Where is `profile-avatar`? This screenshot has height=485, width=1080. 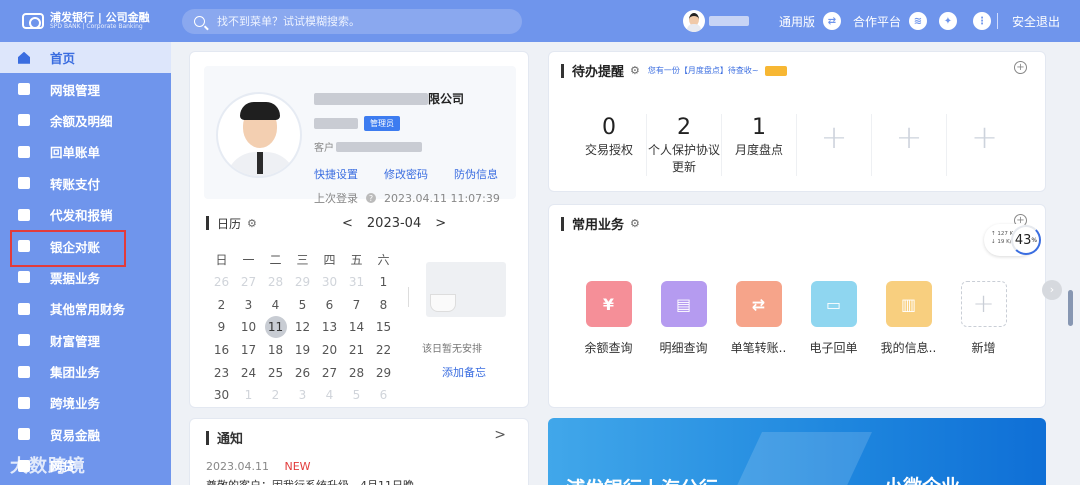
profile-avatar is located at coordinates (259, 135).